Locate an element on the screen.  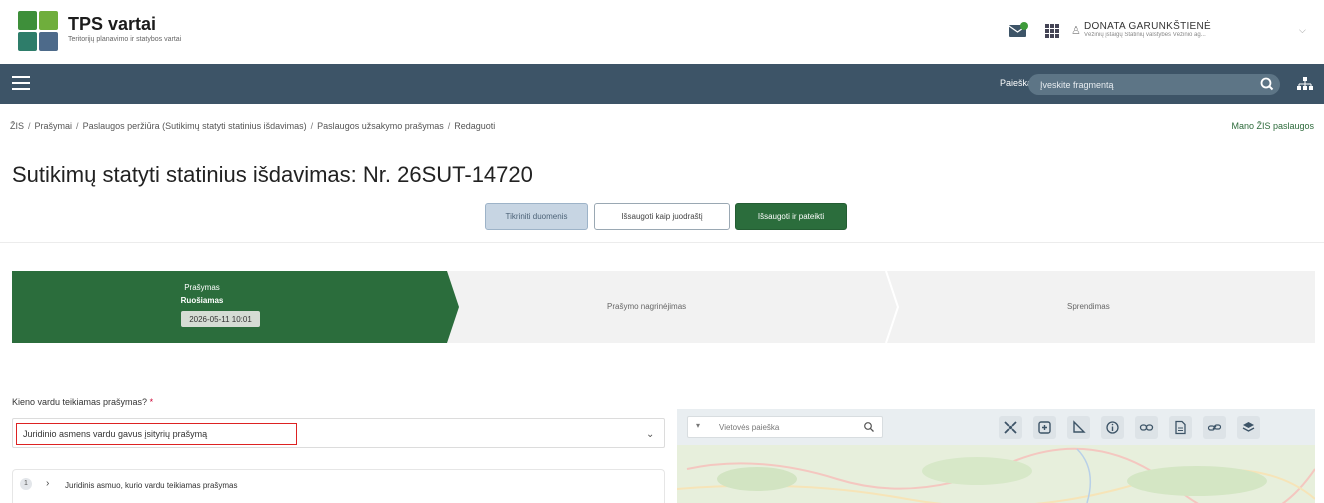
measure-icon is located at coordinates (1078, 427).